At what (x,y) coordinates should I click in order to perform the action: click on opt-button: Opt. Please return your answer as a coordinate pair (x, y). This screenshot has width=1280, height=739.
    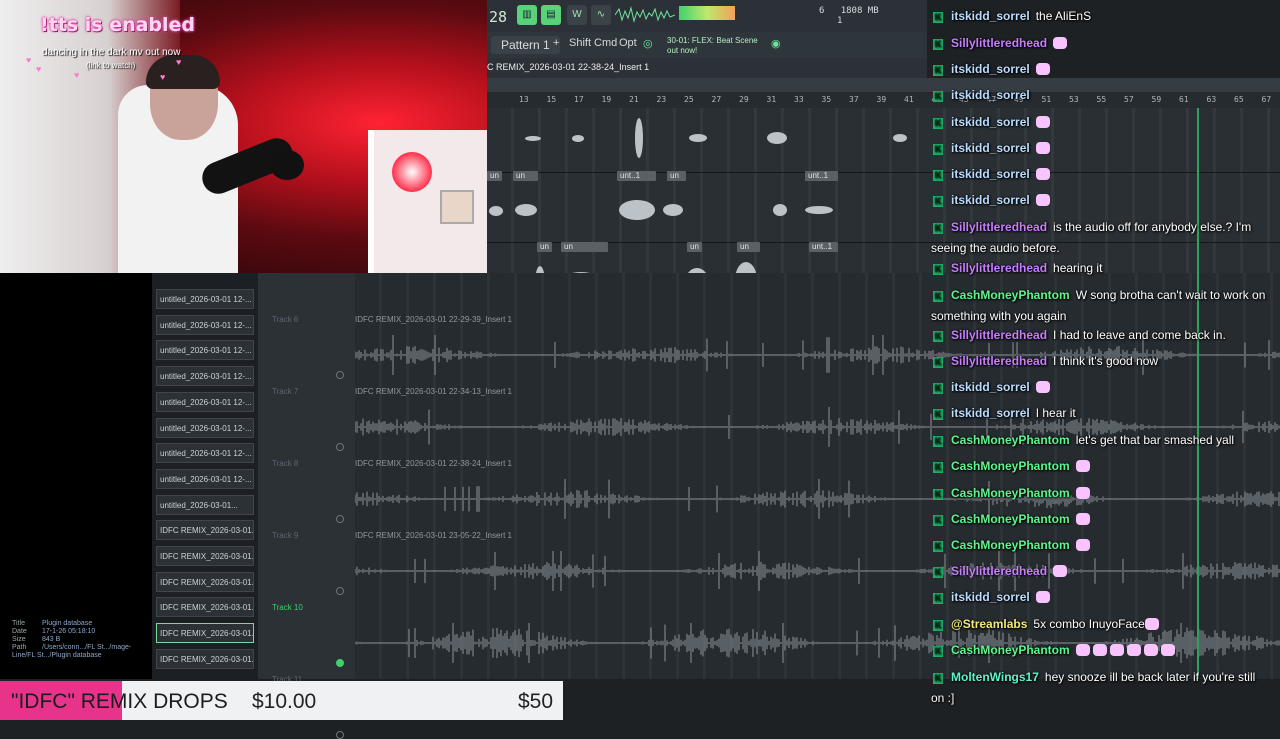
    Looking at the image, I should click on (628, 43).